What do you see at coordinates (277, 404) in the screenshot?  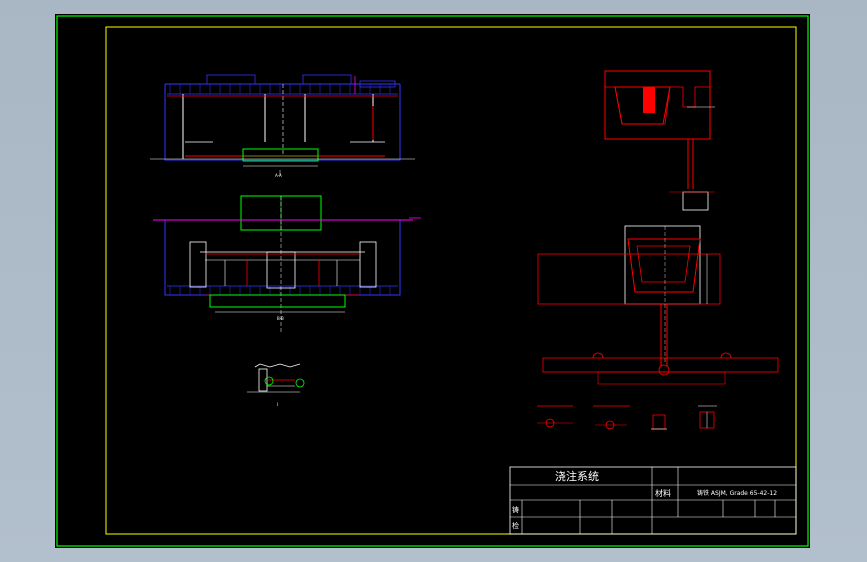 I see `section-label-detail: I` at bounding box center [277, 404].